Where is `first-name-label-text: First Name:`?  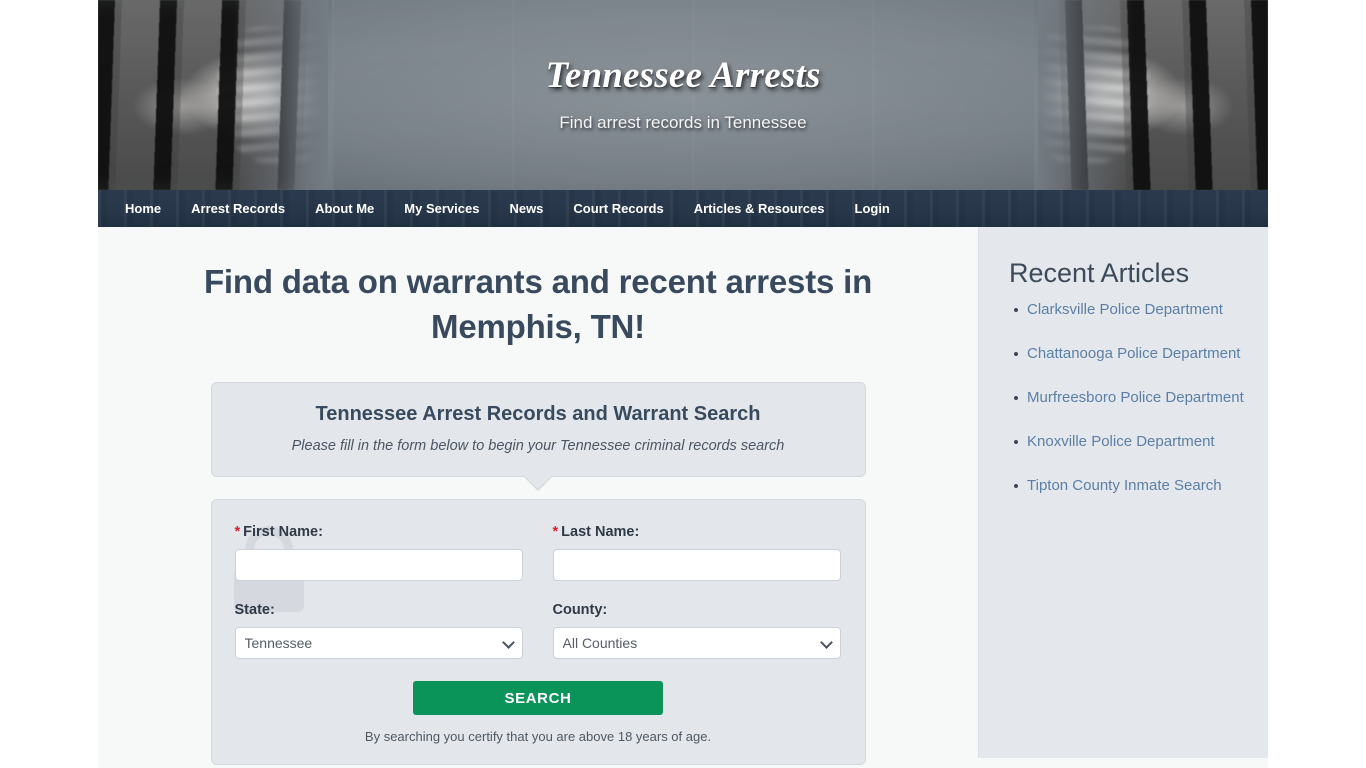 first-name-label-text: First Name: is located at coordinates (283, 532).